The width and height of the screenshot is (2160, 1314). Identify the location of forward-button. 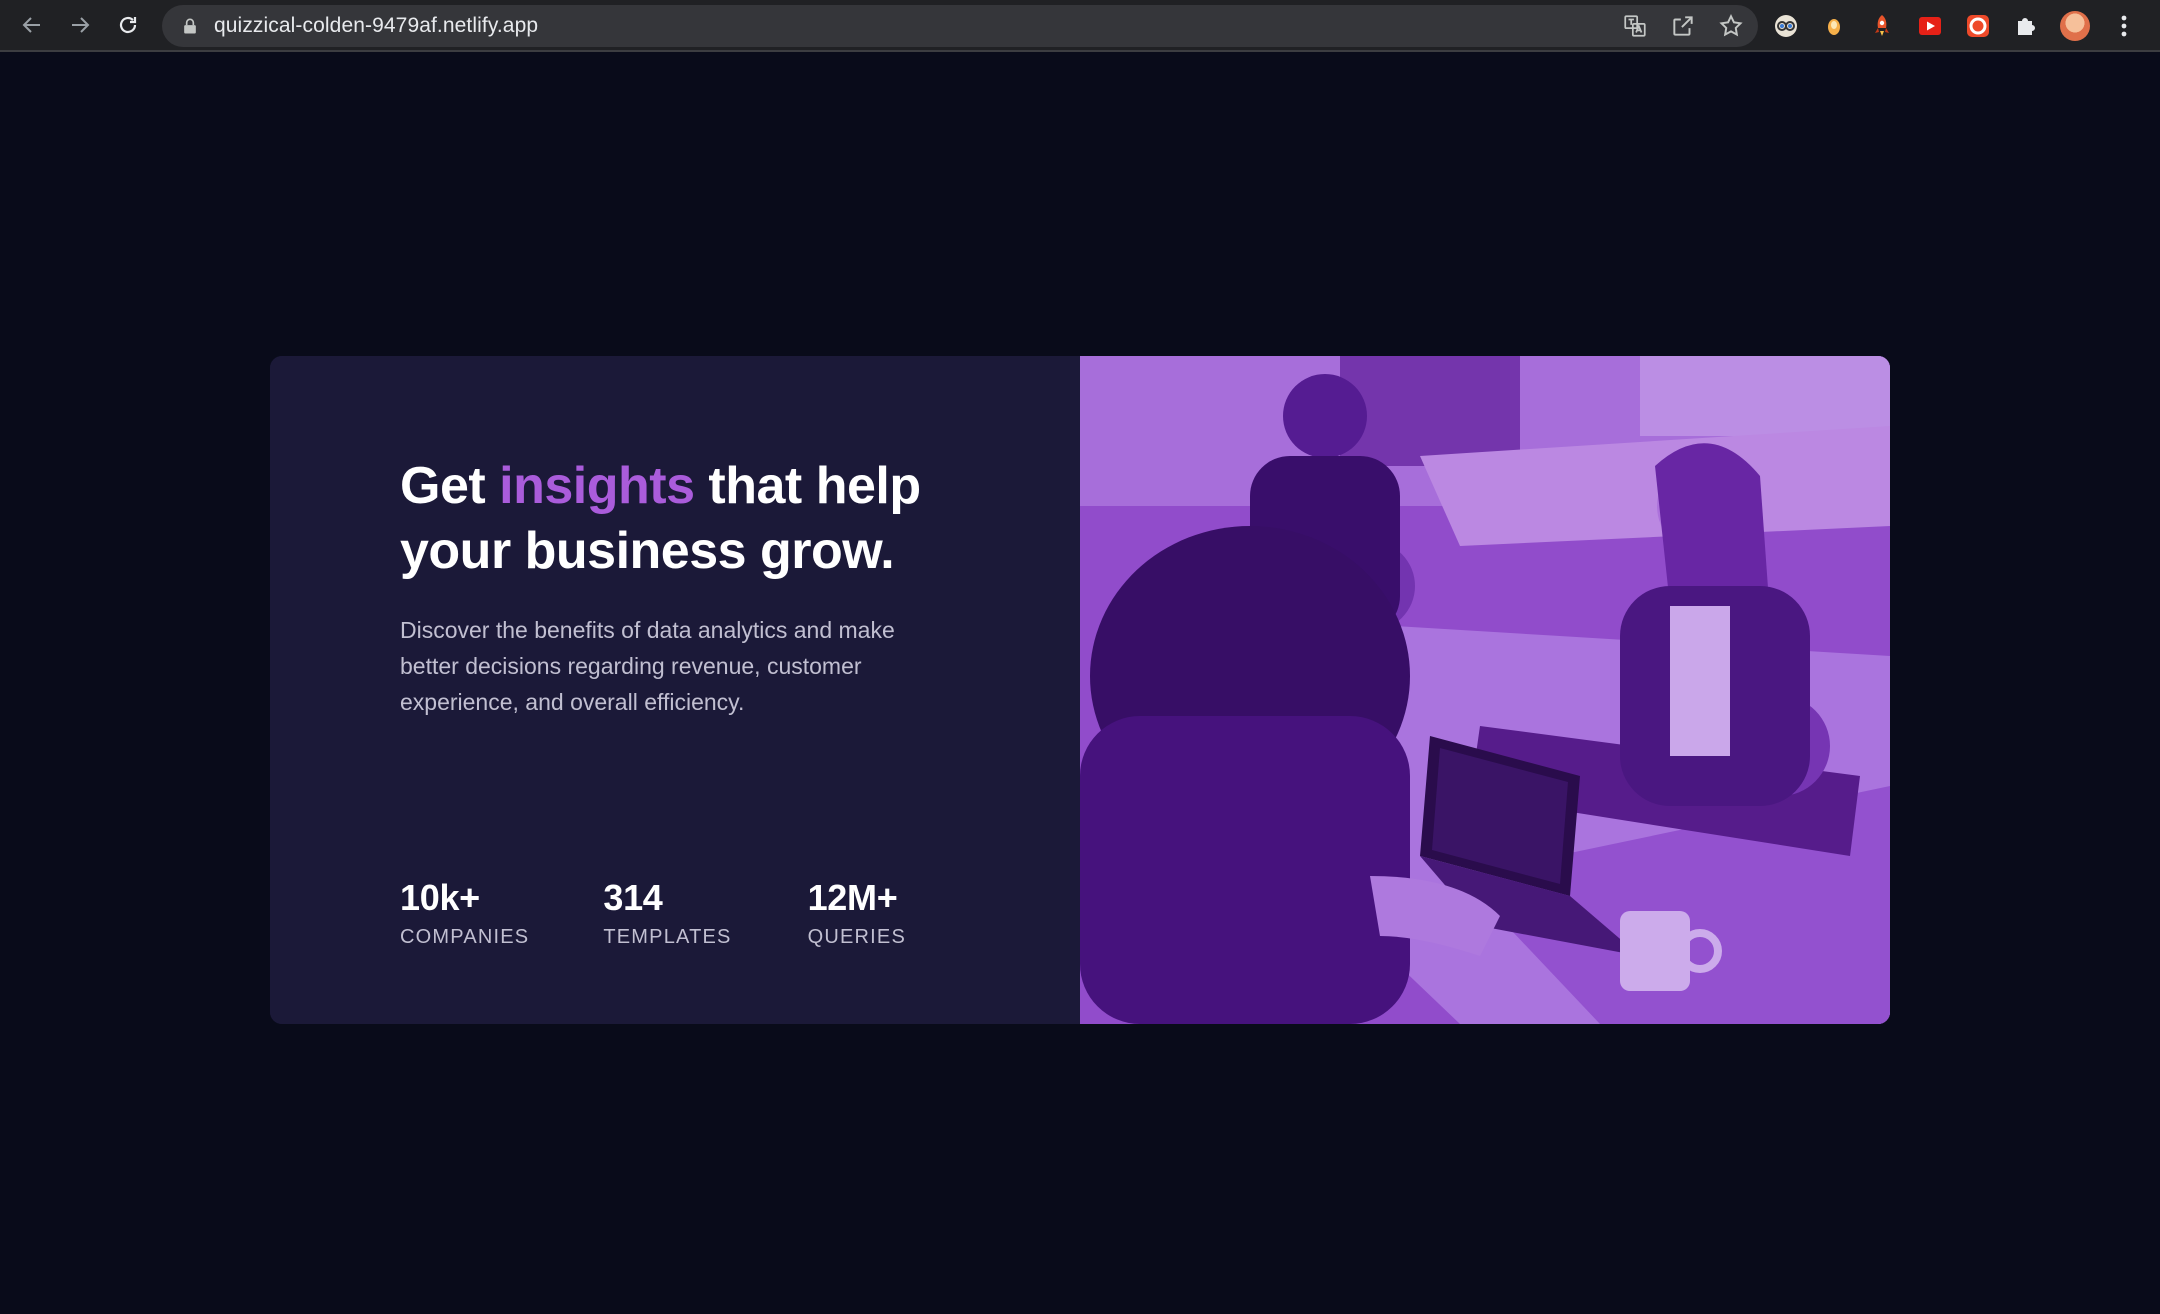
(80, 25).